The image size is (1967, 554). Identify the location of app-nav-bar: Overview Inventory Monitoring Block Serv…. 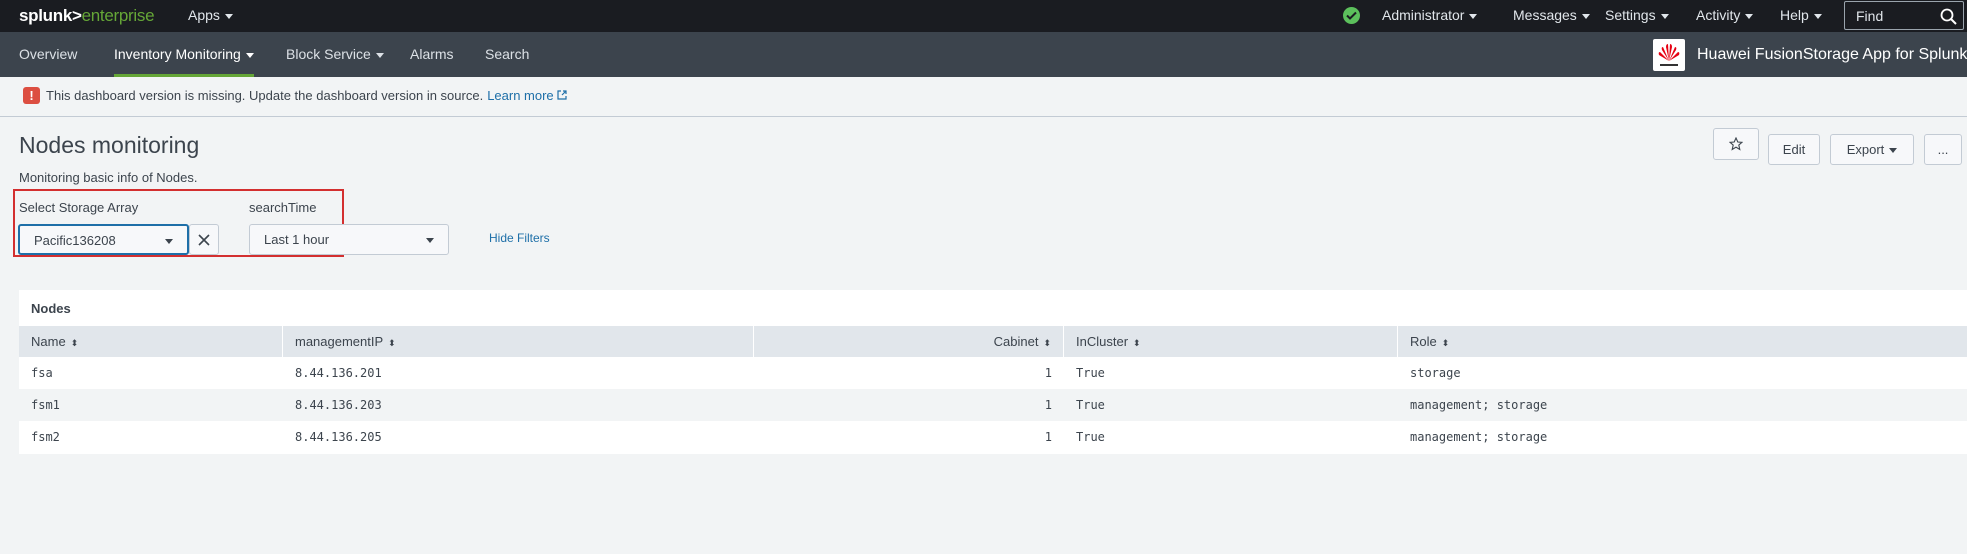
(983, 54).